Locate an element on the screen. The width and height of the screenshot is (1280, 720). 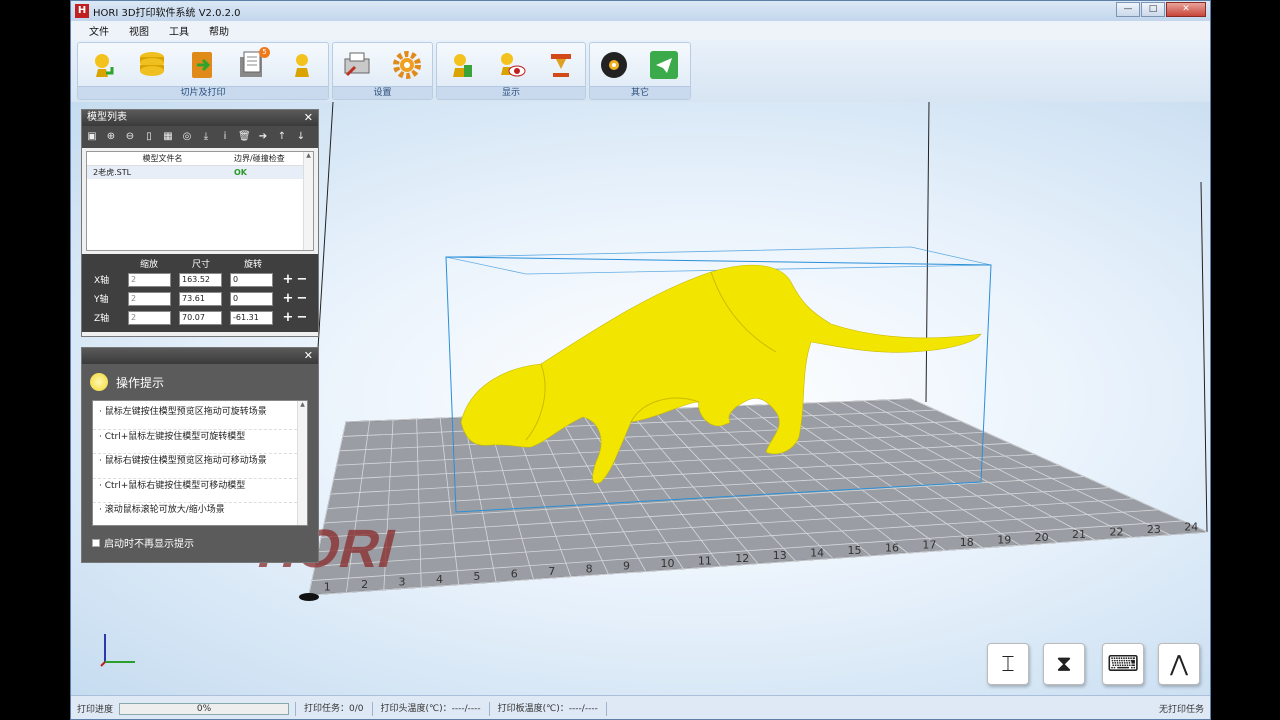
menu-view: 视图 is located at coordinates (139, 30).